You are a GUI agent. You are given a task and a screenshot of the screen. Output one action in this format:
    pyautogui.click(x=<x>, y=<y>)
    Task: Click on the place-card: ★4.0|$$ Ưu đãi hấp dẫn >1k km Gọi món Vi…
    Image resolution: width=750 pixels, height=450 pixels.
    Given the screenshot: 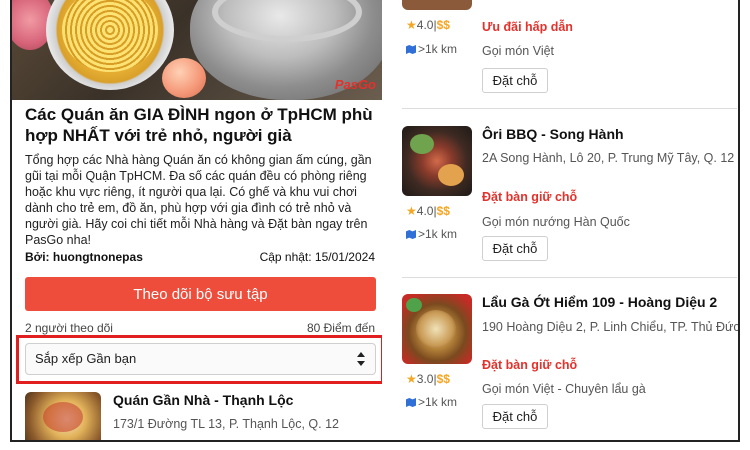 What is the action you would take?
    pyautogui.click(x=565, y=52)
    